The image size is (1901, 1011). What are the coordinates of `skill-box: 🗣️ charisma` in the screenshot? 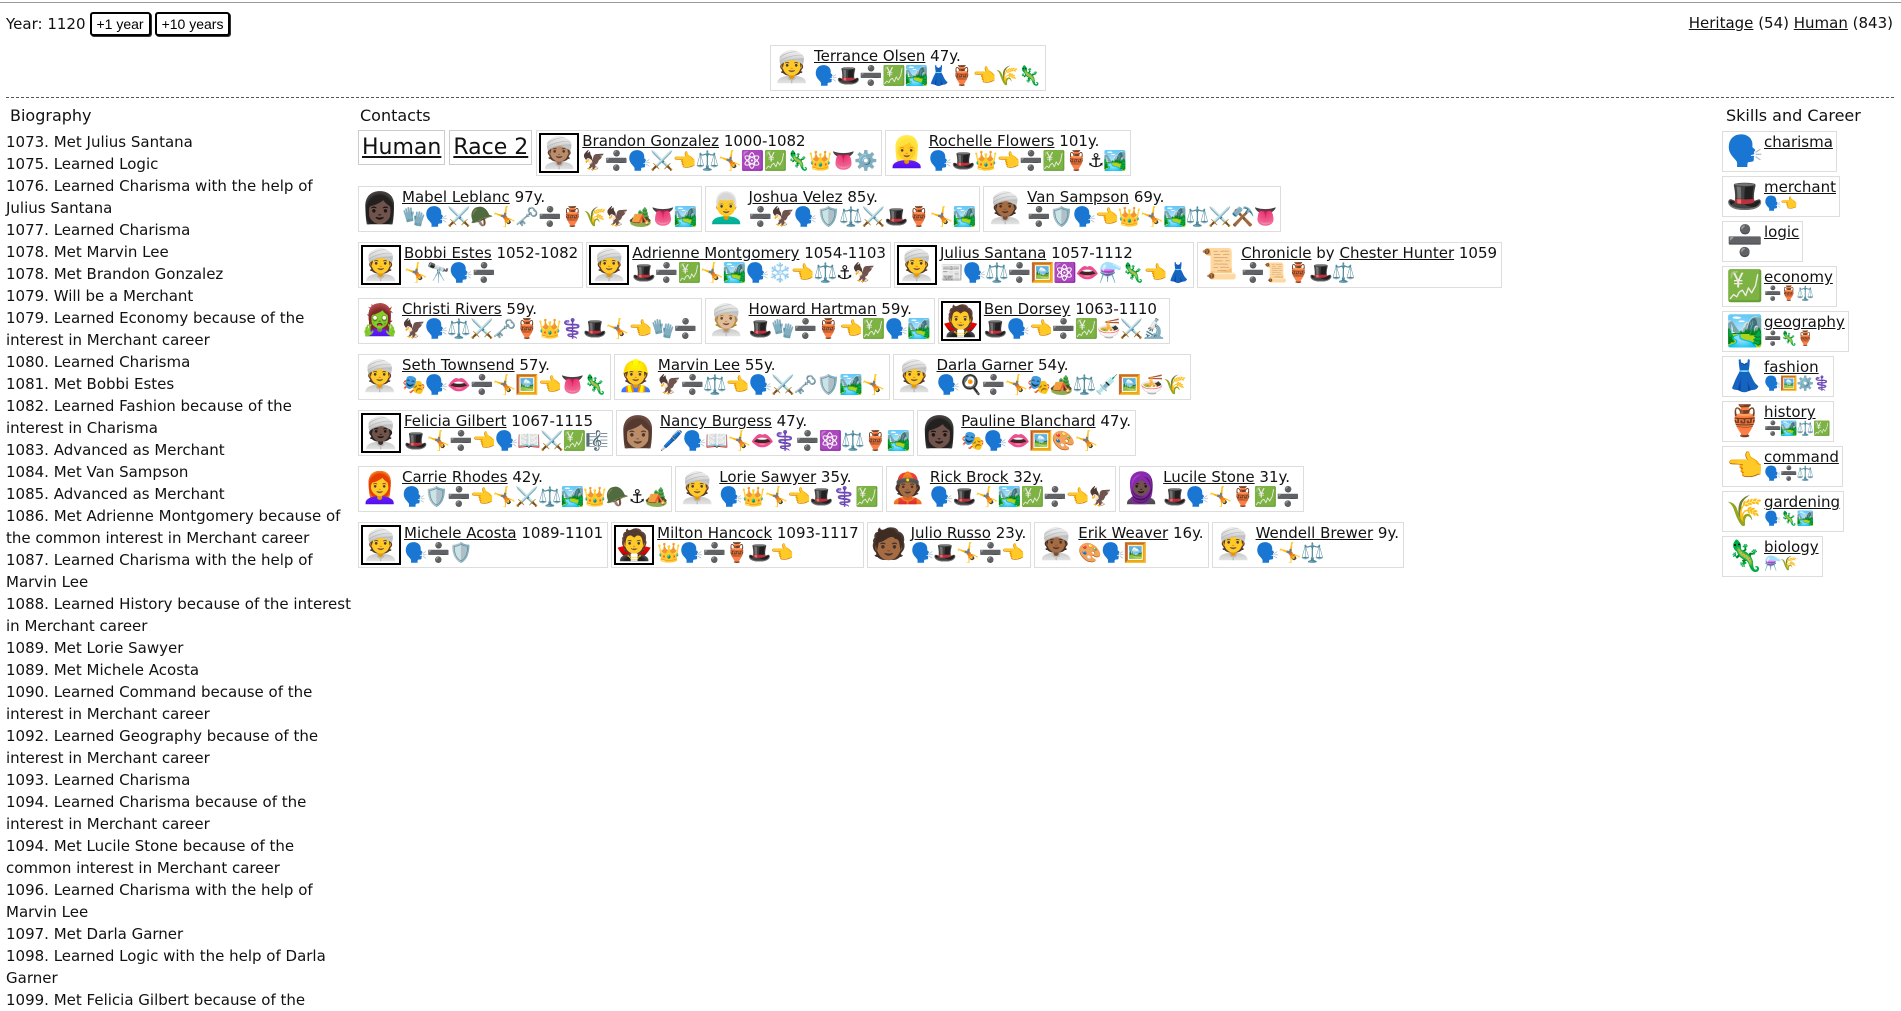 It's located at (1779, 151).